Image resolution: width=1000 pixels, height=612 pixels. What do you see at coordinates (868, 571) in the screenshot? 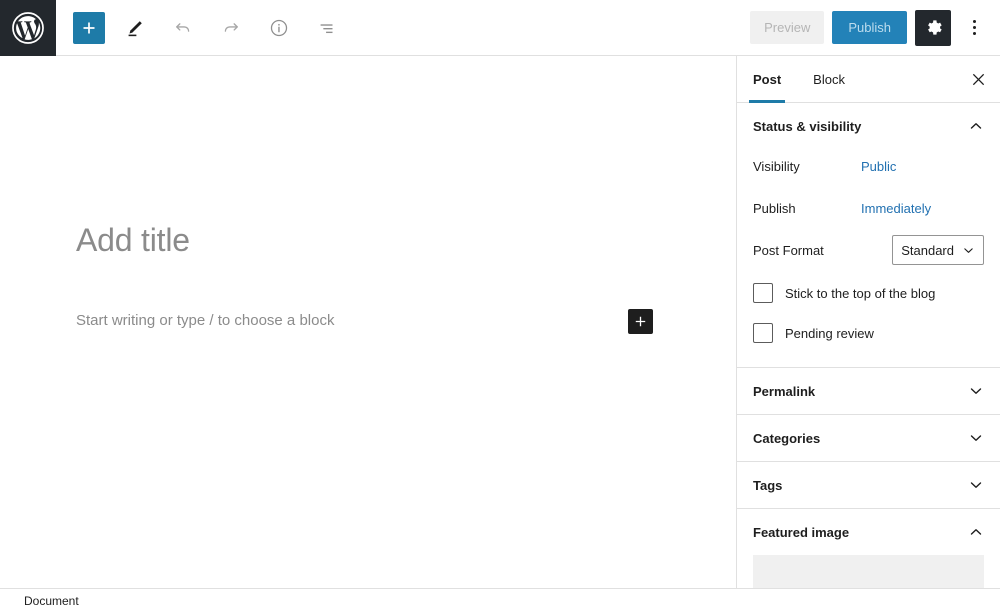
I see `featured-image-dropzone` at bounding box center [868, 571].